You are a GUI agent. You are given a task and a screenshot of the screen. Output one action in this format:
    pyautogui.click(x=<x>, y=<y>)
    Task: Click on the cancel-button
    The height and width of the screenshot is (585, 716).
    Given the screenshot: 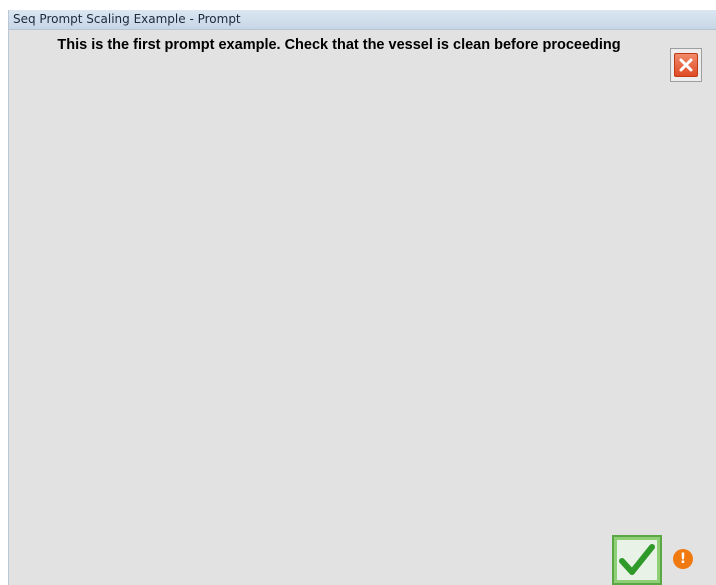 What is the action you would take?
    pyautogui.click(x=686, y=65)
    